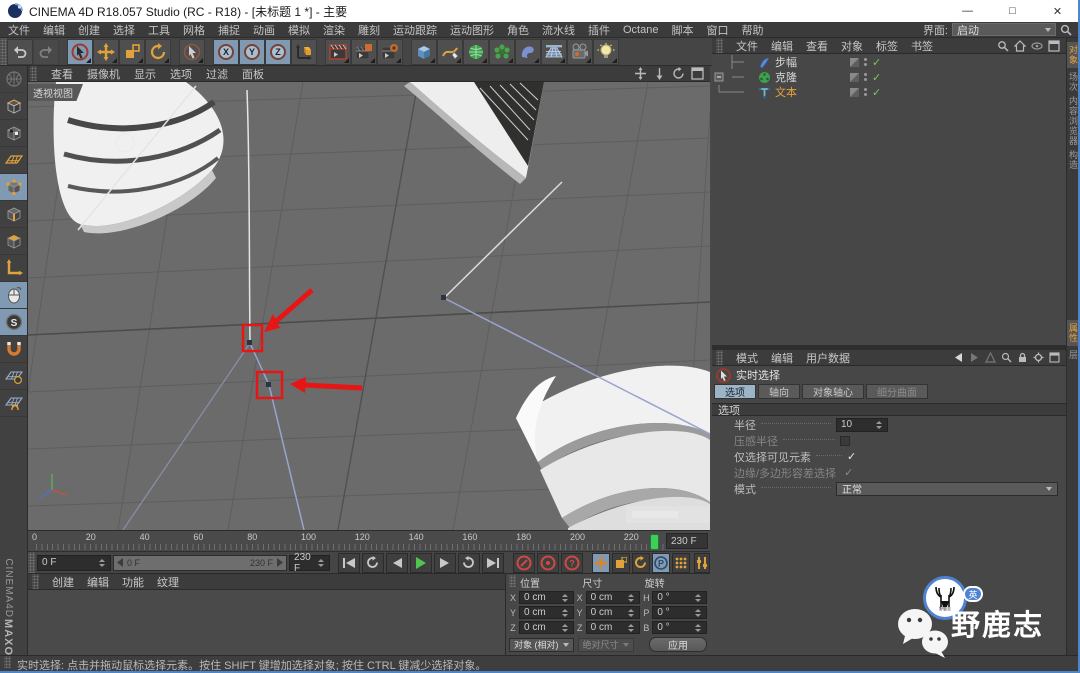 The height and width of the screenshot is (673, 1080). Describe the element at coordinates (226, 51) in the screenshot. I see `lock-x-axis-button: X` at that location.